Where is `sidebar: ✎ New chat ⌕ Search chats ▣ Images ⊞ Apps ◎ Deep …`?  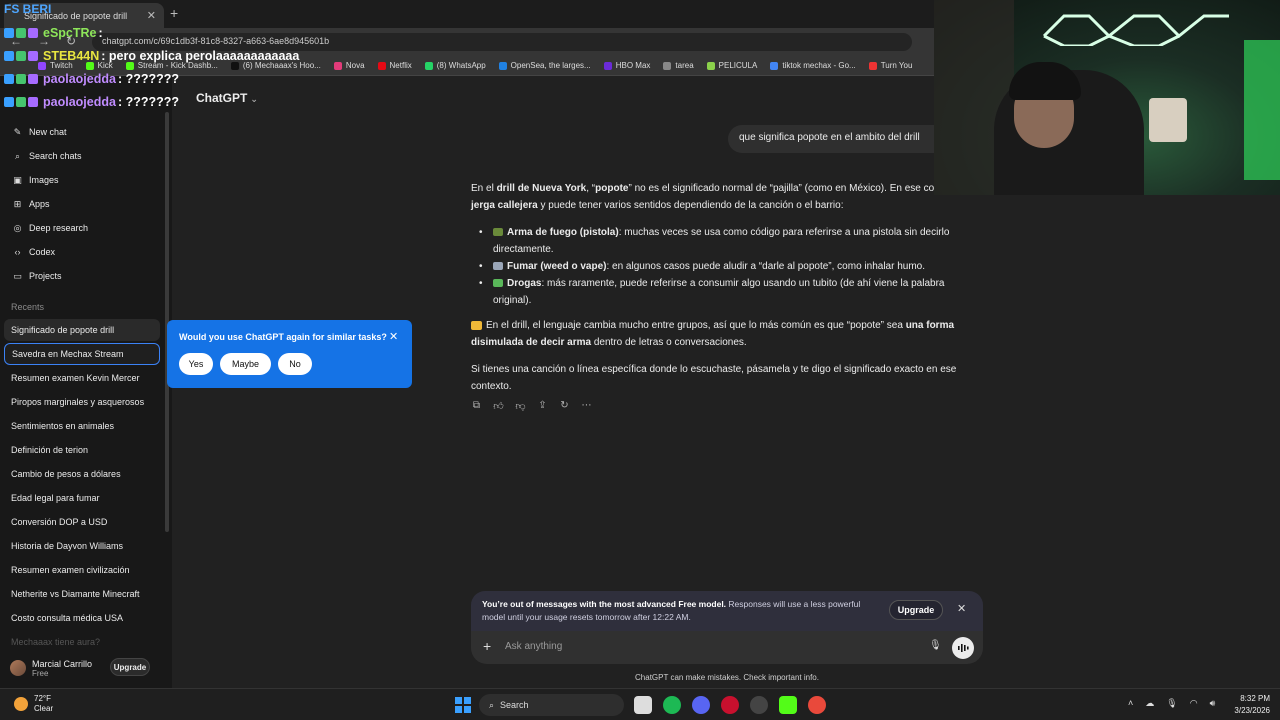 sidebar: ✎ New chat ⌕ Search chats ▣ Images ⊞ Apps ◎ Deep … is located at coordinates (86, 382).